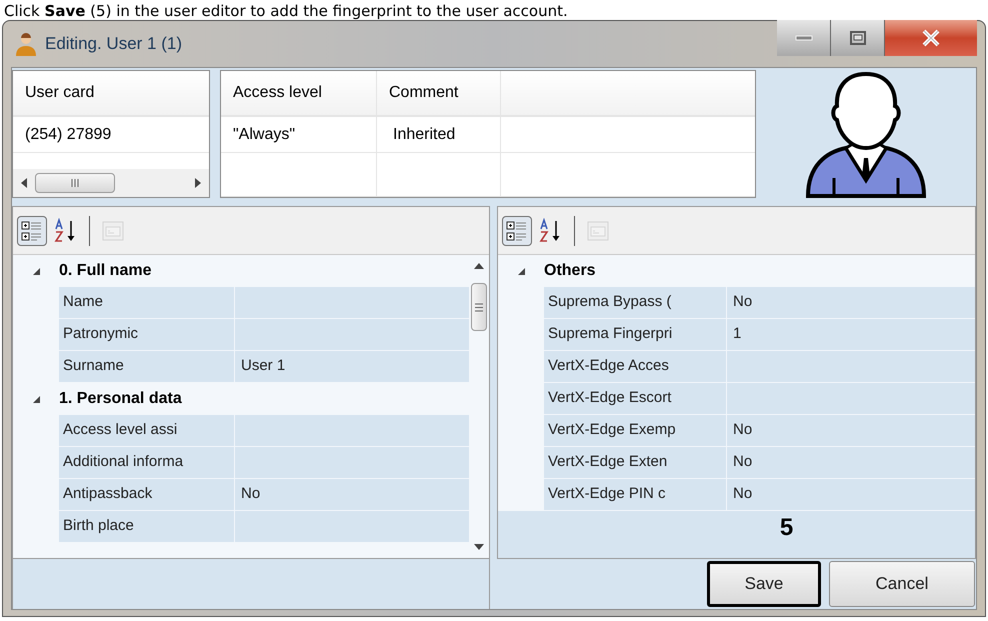 The image size is (988, 621). What do you see at coordinates (635, 431) in the screenshot?
I see `property-name-cell: VertX-Edge Exemp` at bounding box center [635, 431].